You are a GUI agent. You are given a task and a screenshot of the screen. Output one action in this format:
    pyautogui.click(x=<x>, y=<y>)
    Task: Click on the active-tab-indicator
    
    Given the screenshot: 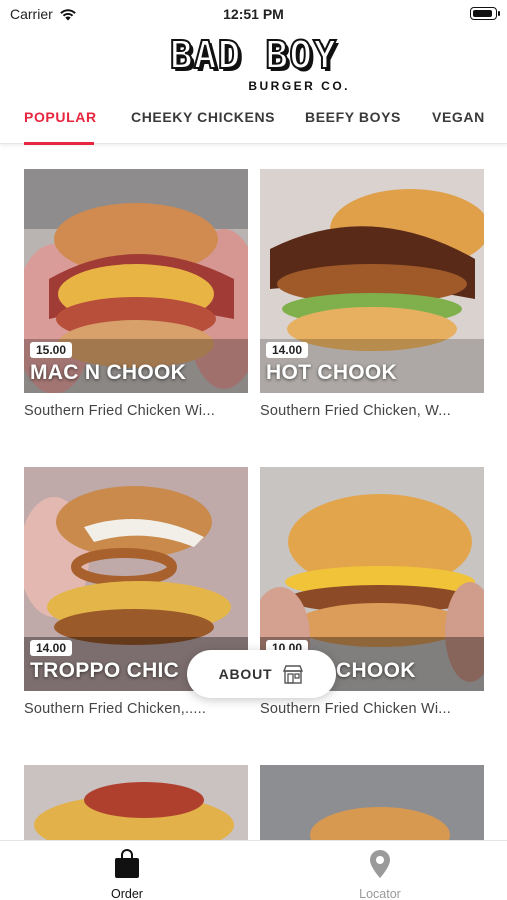 What is the action you would take?
    pyautogui.click(x=59, y=143)
    